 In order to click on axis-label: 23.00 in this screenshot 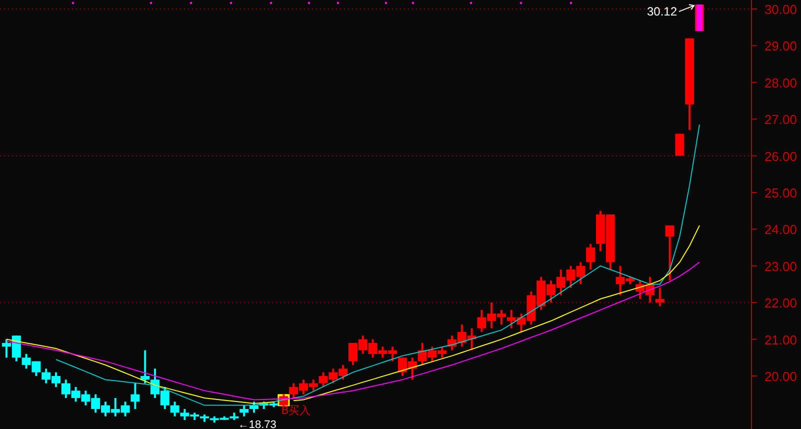, I will do `click(780, 266)`.